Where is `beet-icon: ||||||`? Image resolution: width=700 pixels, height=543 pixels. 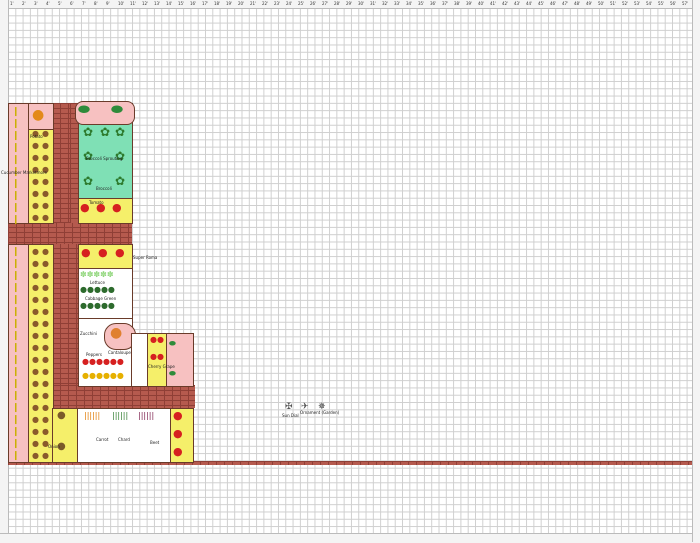 beet-icon: |||||| is located at coordinates (146, 416).